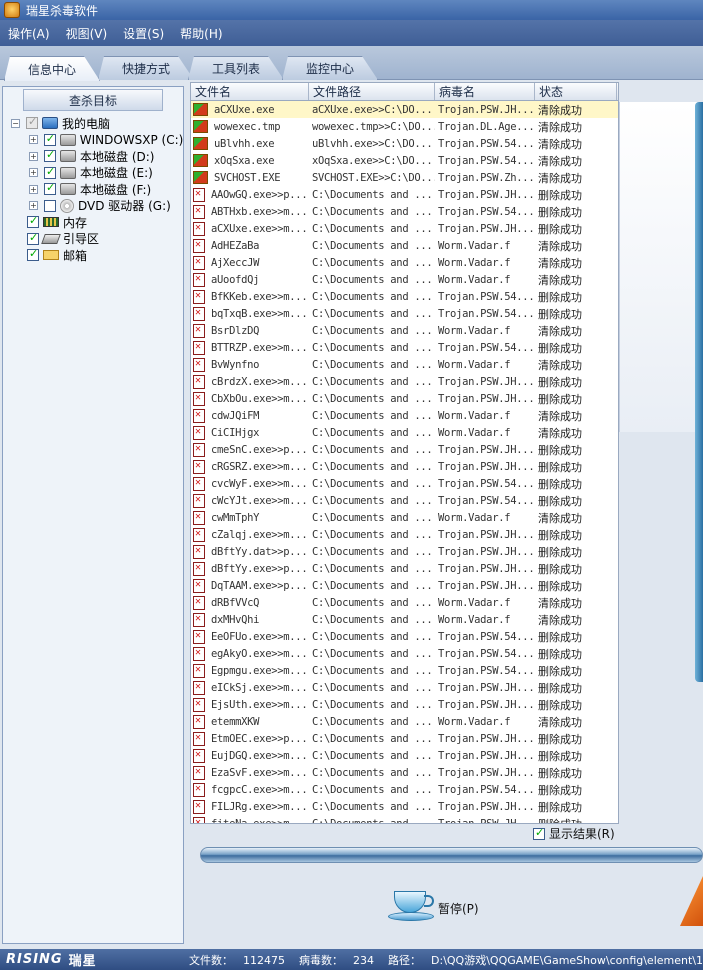  I want to click on stop-cone-icon, so click(691, 901).